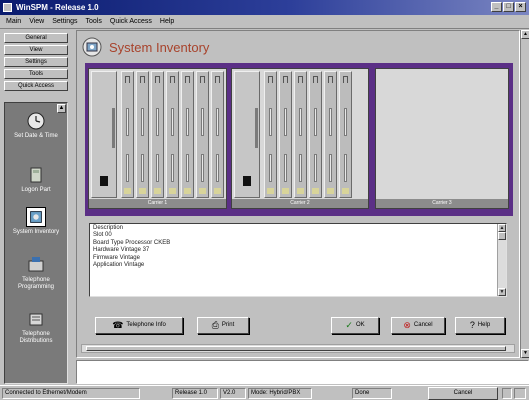 Image resolution: width=529 pixels, height=400 pixels. I want to click on processor-board, so click(104, 134).